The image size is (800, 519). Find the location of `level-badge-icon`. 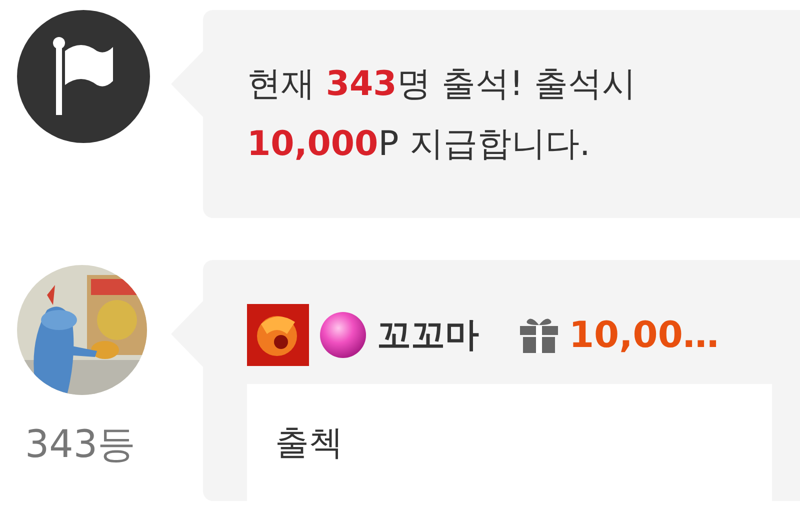

level-badge-icon is located at coordinates (278, 335).